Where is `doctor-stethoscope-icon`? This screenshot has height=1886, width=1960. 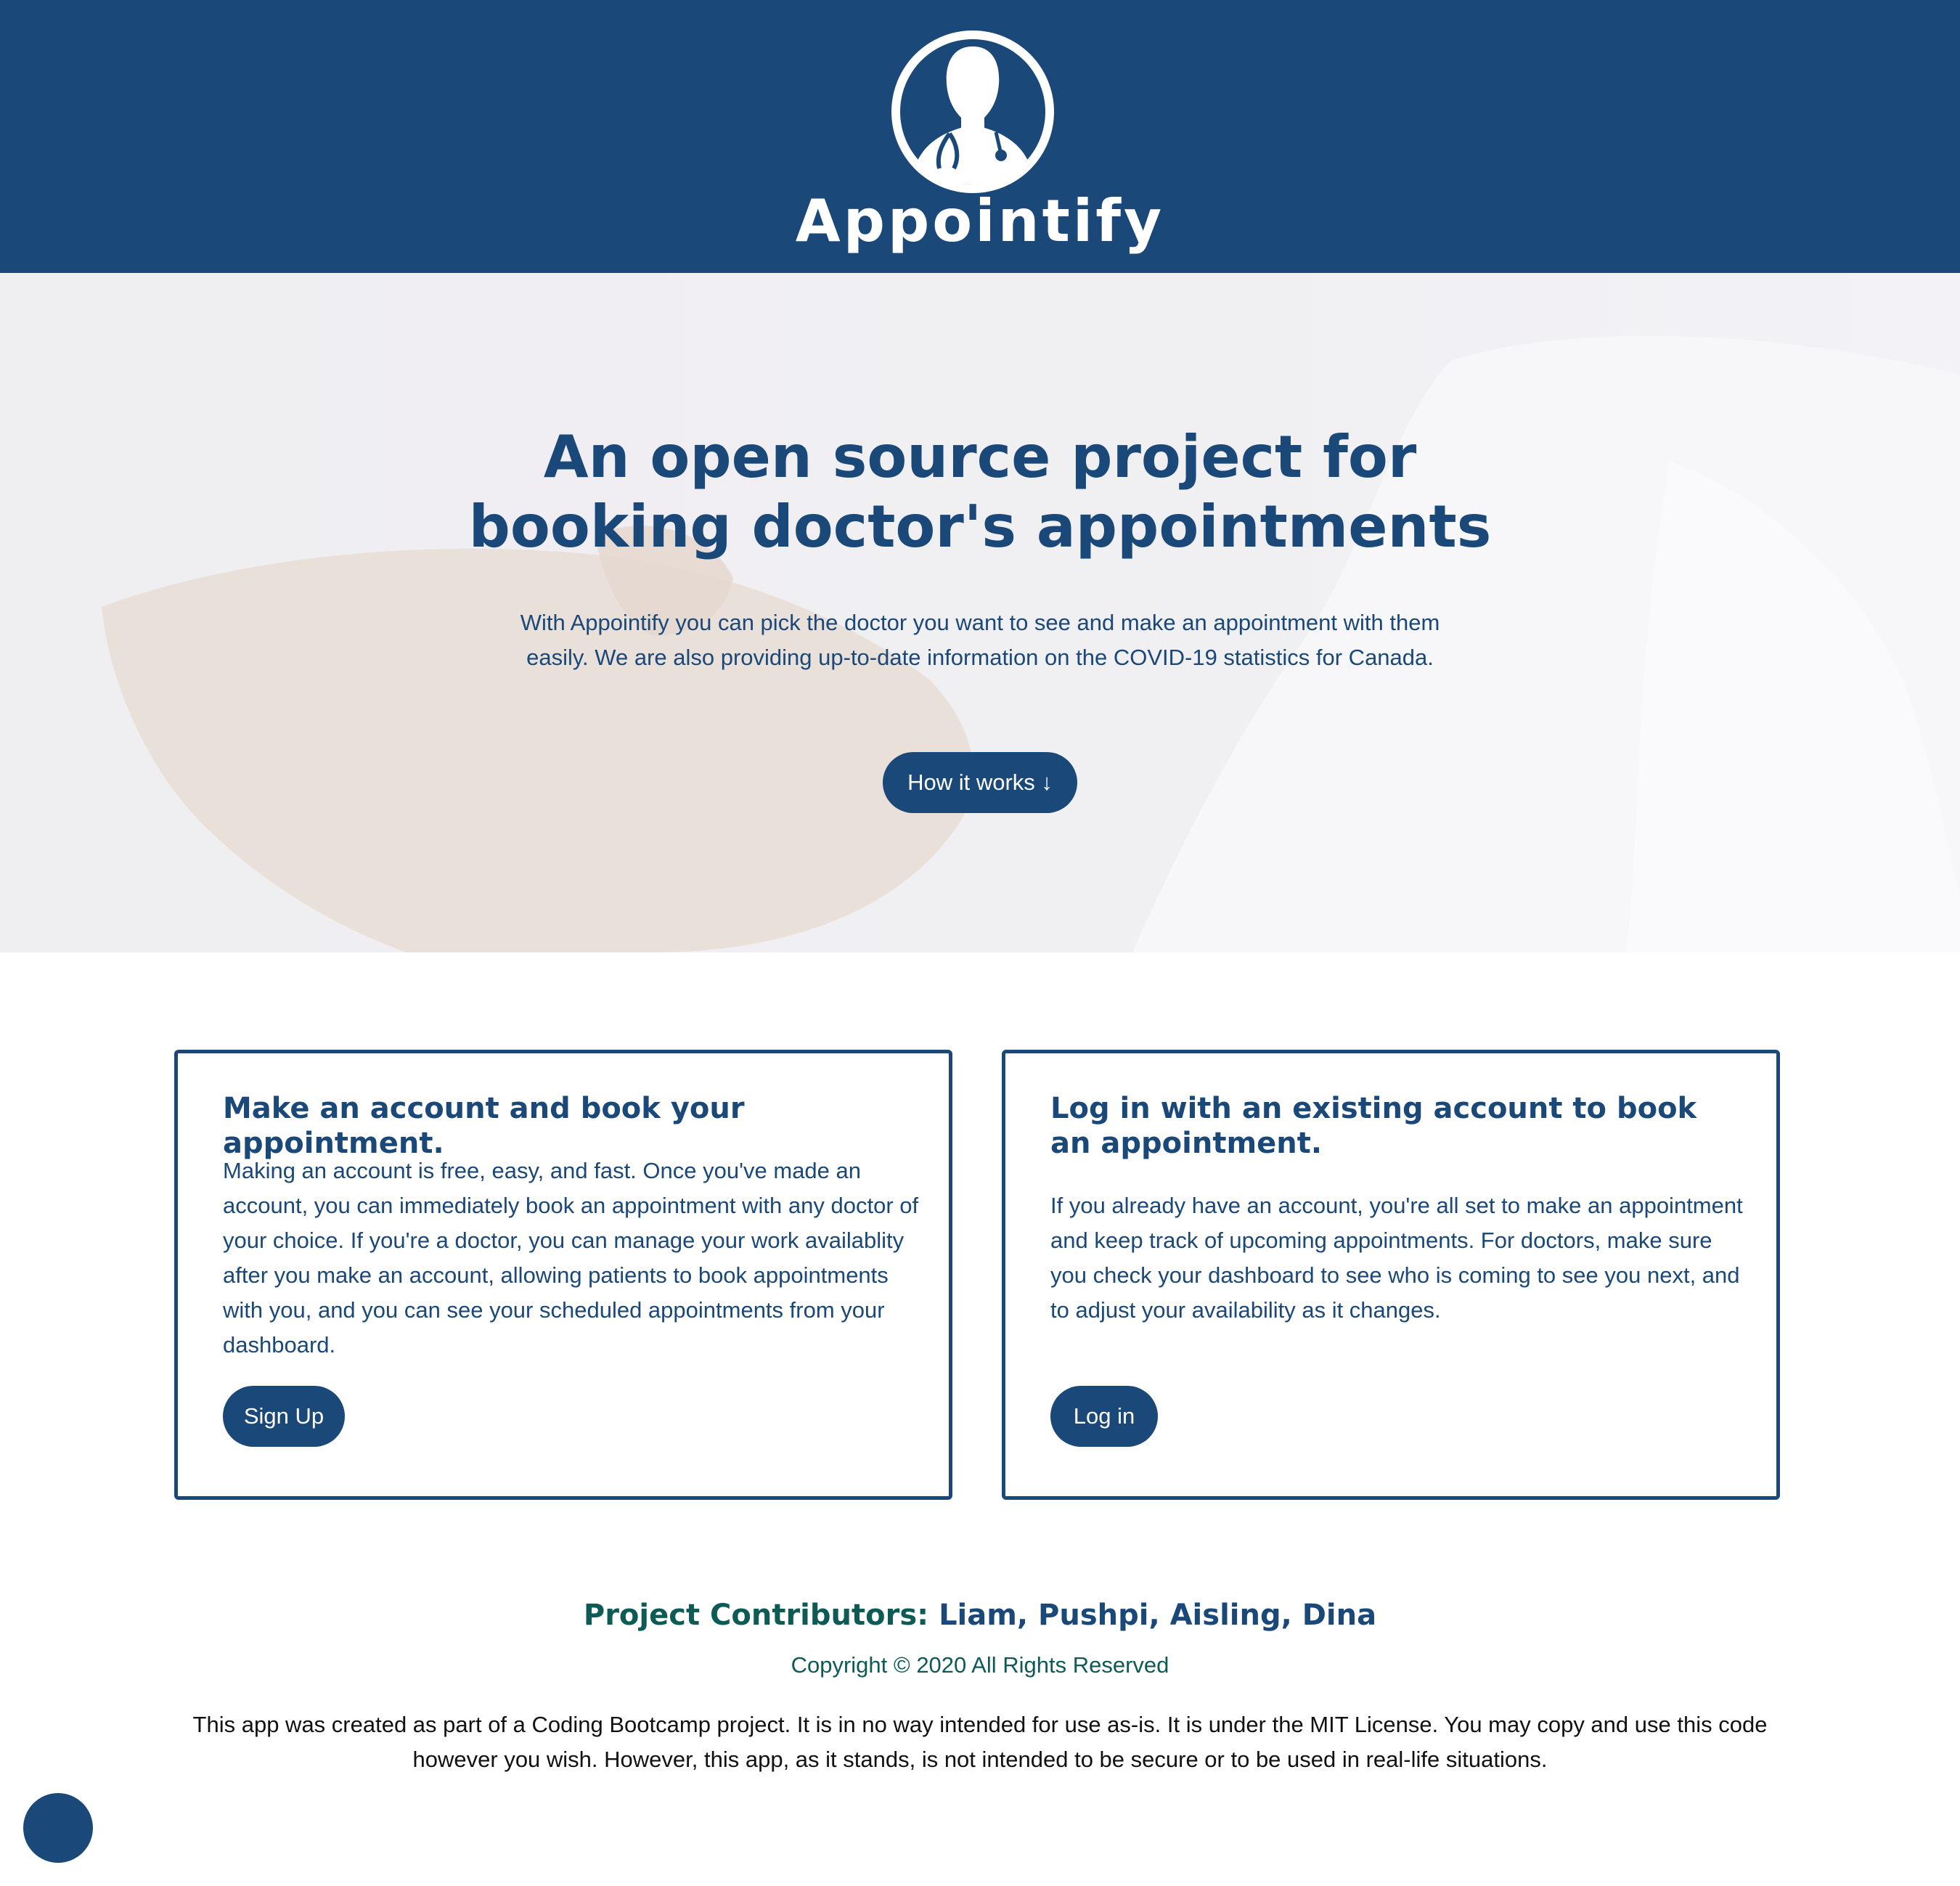 doctor-stethoscope-icon is located at coordinates (973, 112).